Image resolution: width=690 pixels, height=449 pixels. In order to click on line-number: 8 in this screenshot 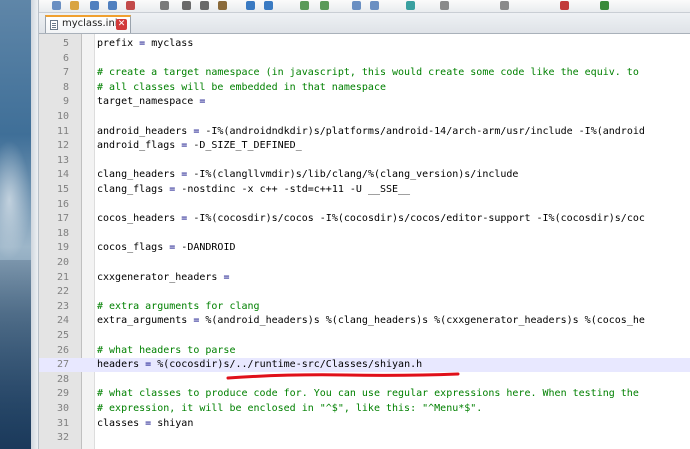, I will do `click(65, 87)`.